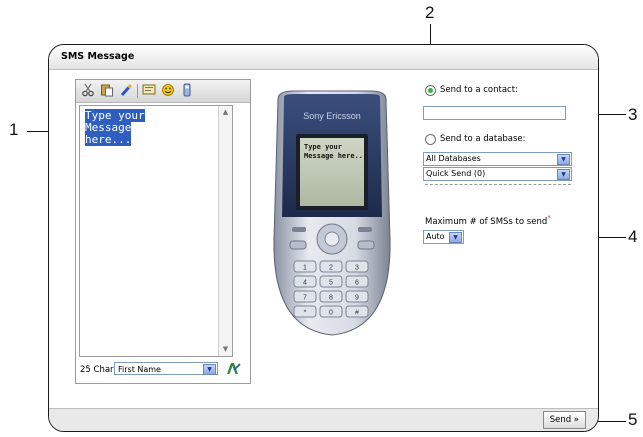 The image size is (643, 437). Describe the element at coordinates (498, 184) in the screenshot. I see `section-divider` at that location.